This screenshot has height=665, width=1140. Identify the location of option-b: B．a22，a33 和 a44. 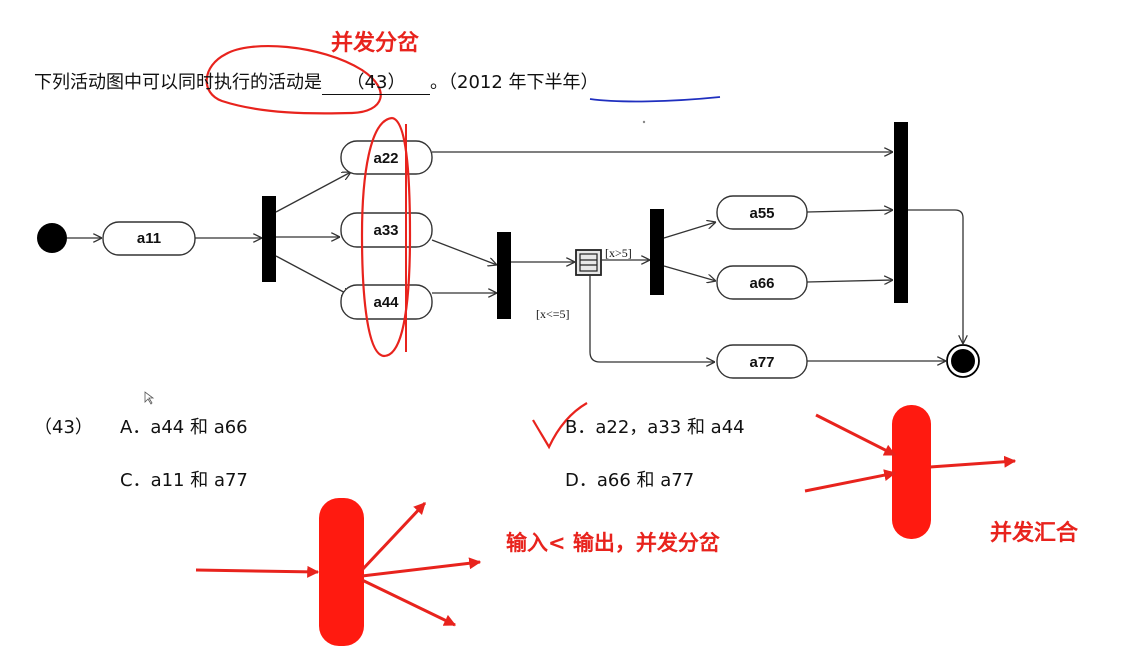
(655, 427).